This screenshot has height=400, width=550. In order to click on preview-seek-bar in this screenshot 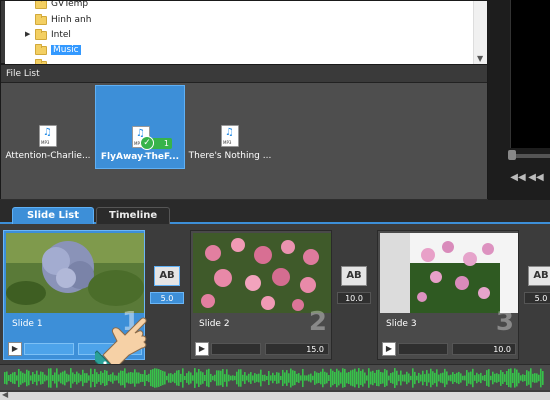, I will do `click(530, 156)`.